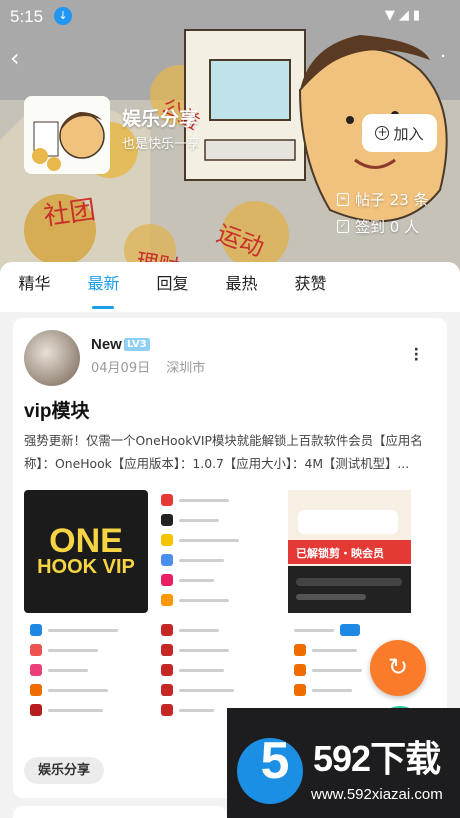 The image size is (460, 818). I want to click on more-vertical-icon: · · ·, so click(416, 355).